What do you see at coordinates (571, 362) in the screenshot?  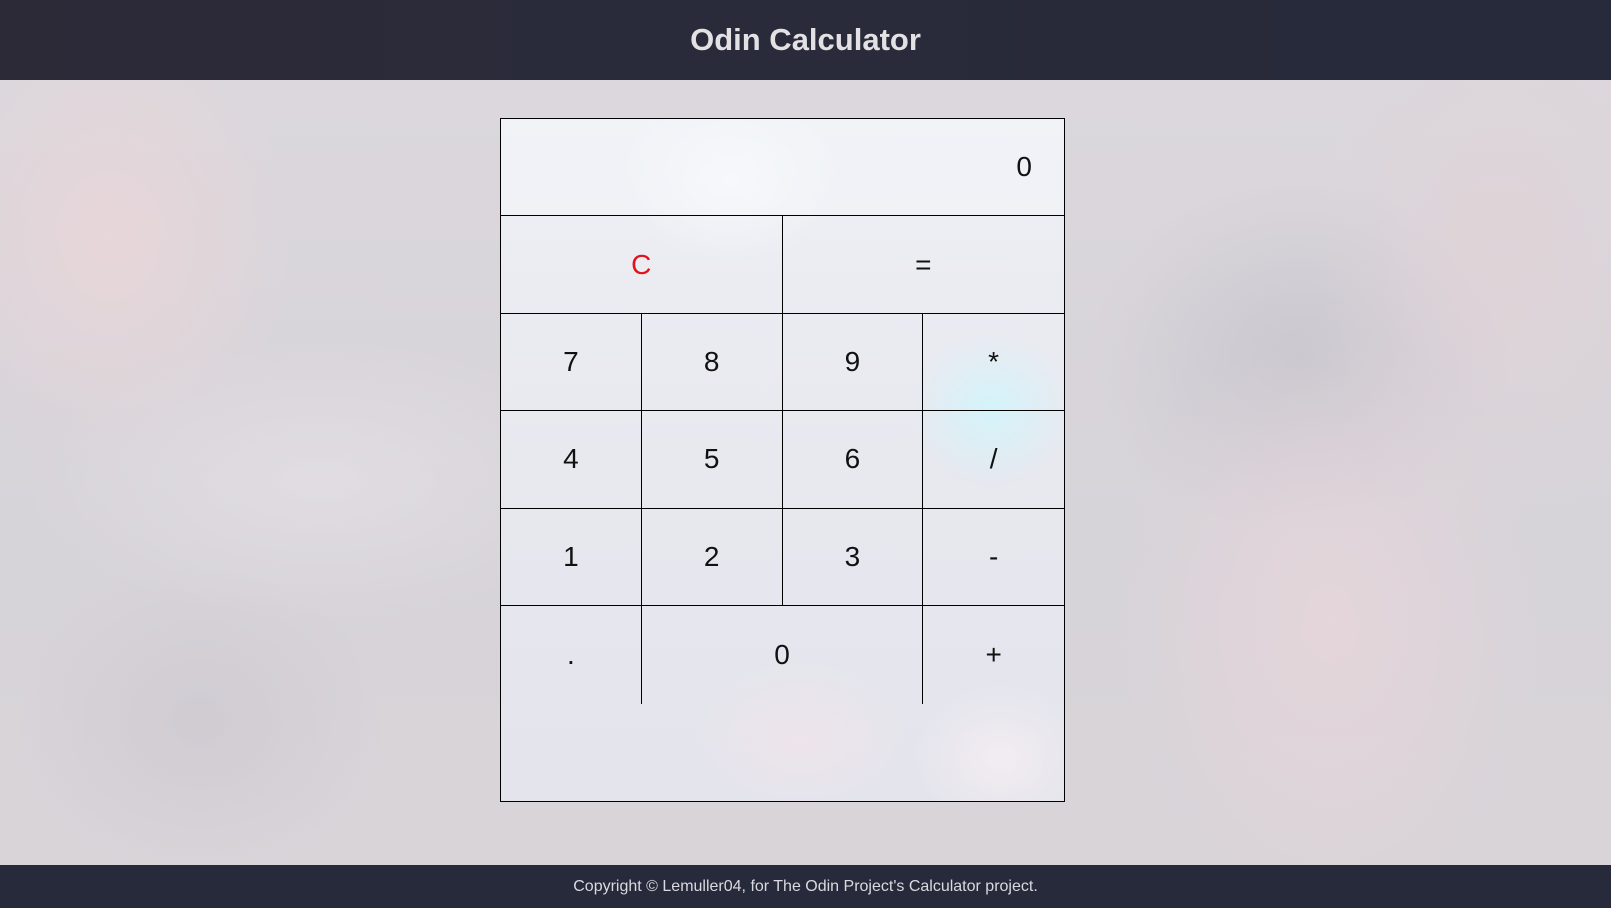 I see `digit-7-button: 7` at bounding box center [571, 362].